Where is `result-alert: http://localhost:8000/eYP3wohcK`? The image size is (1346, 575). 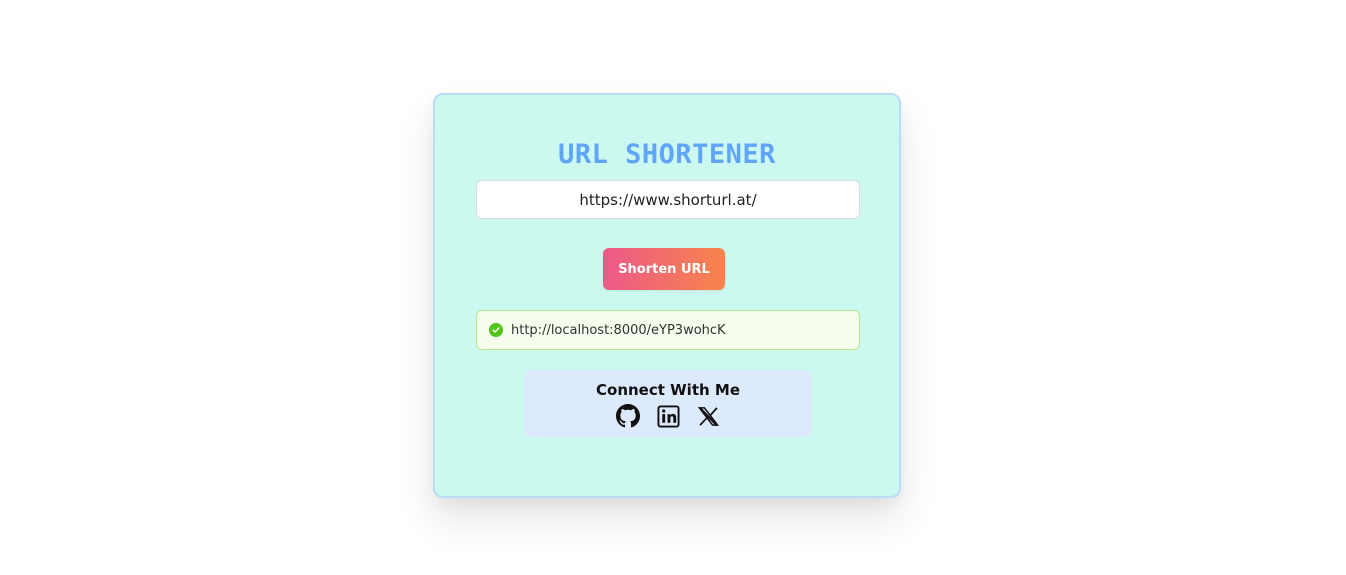 result-alert: http://localhost:8000/eYP3wohcK is located at coordinates (668, 330).